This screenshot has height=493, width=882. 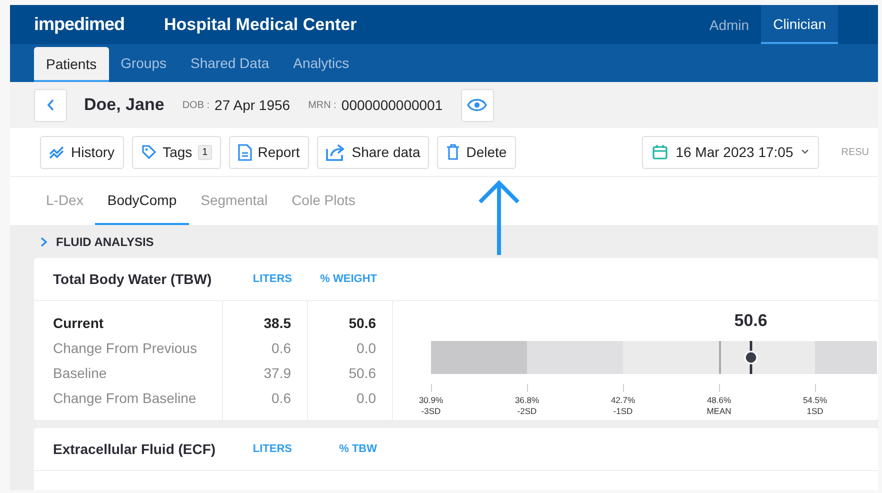 I want to click on calendar-icon, so click(x=660, y=152).